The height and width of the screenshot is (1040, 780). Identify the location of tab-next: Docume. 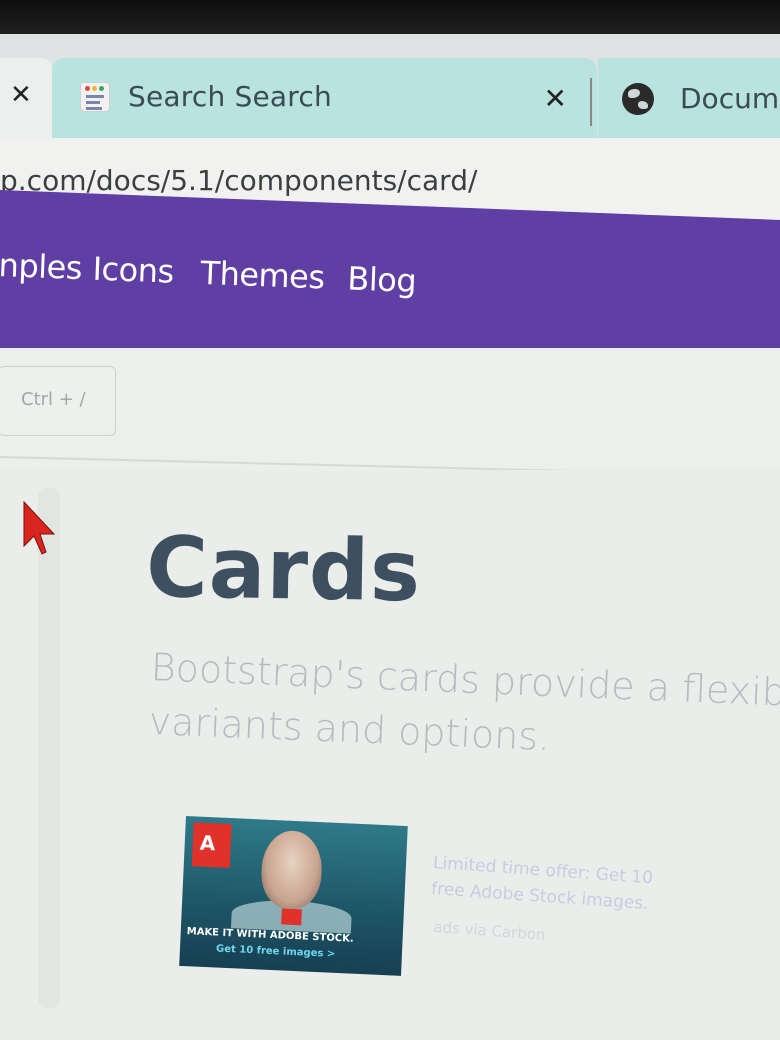
(689, 98).